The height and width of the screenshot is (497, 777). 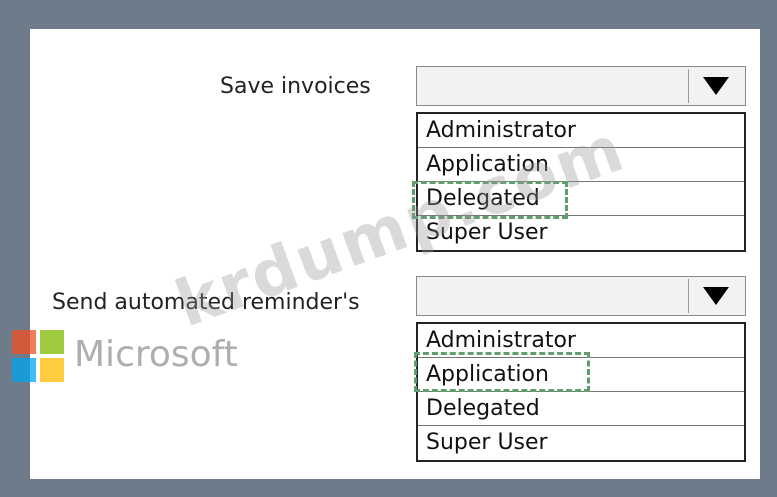 I want to click on question-label-save-invoices: Save invoices, so click(x=295, y=86).